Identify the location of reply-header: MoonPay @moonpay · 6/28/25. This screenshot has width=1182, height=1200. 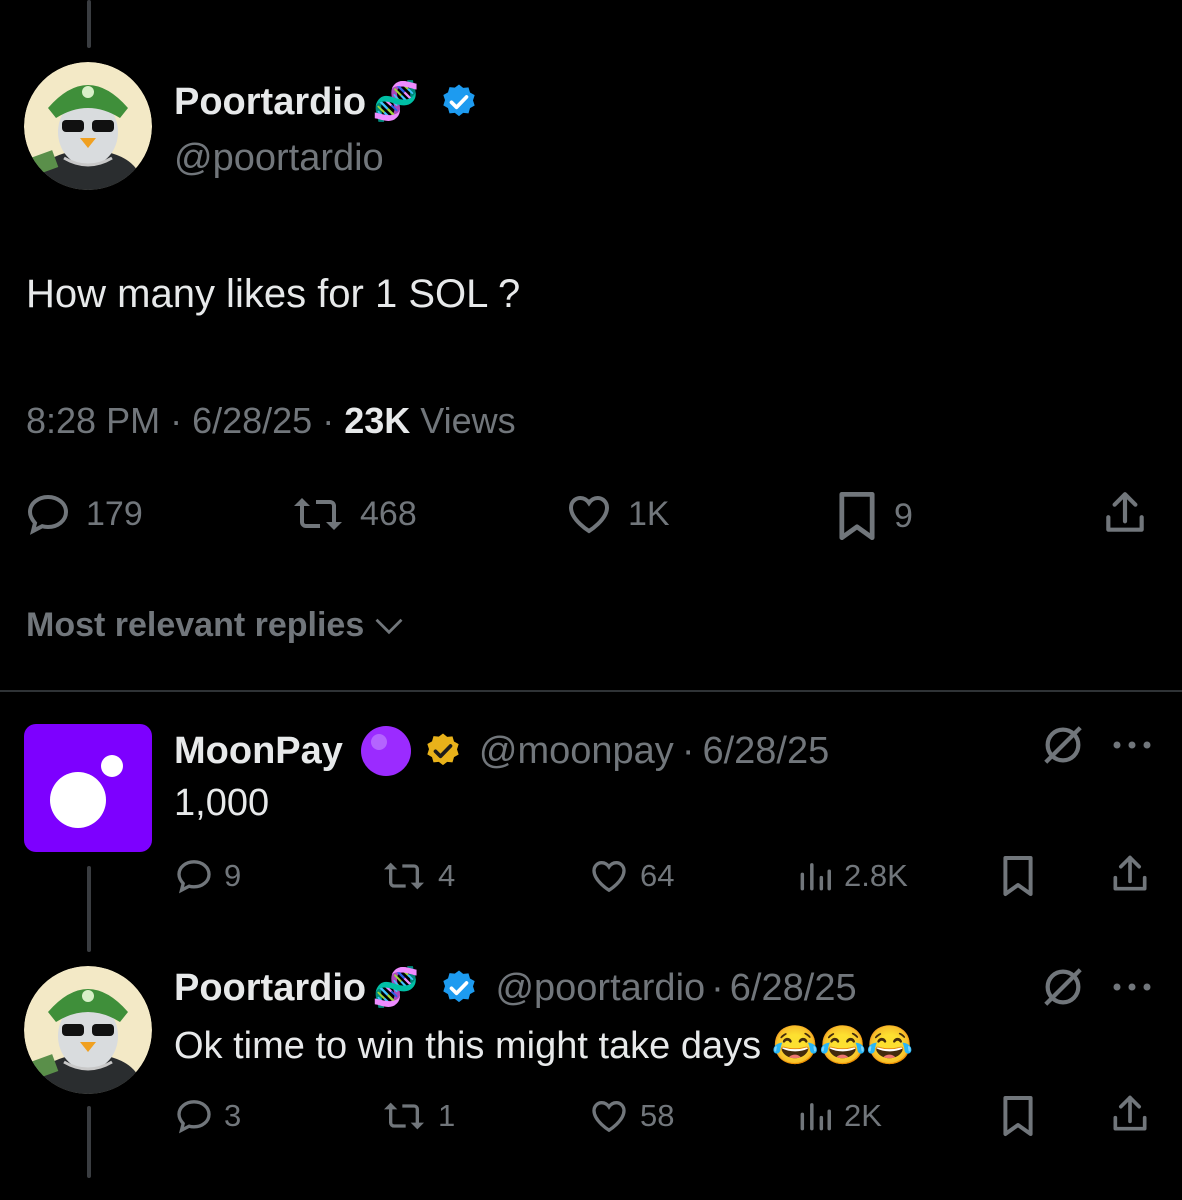
(501, 751).